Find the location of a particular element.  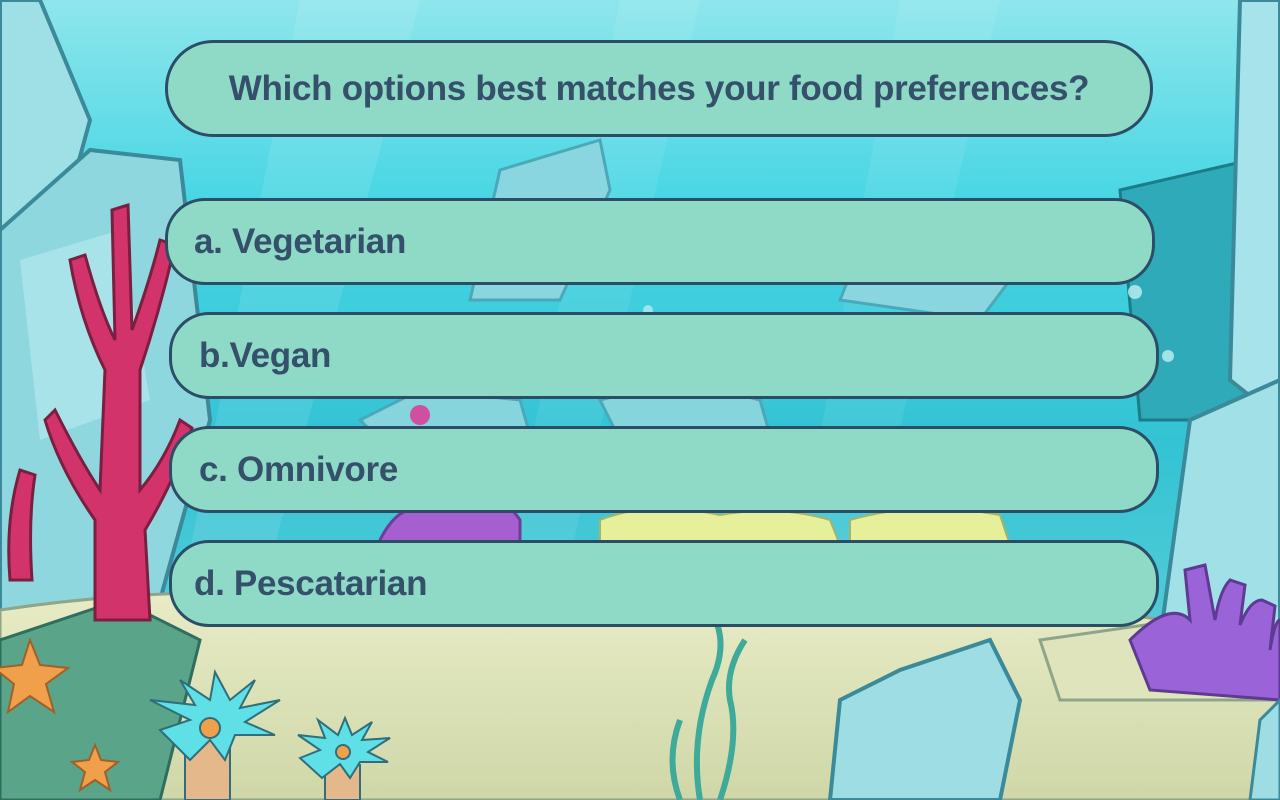

option-c-button: c. Omnivore is located at coordinates (664, 469).